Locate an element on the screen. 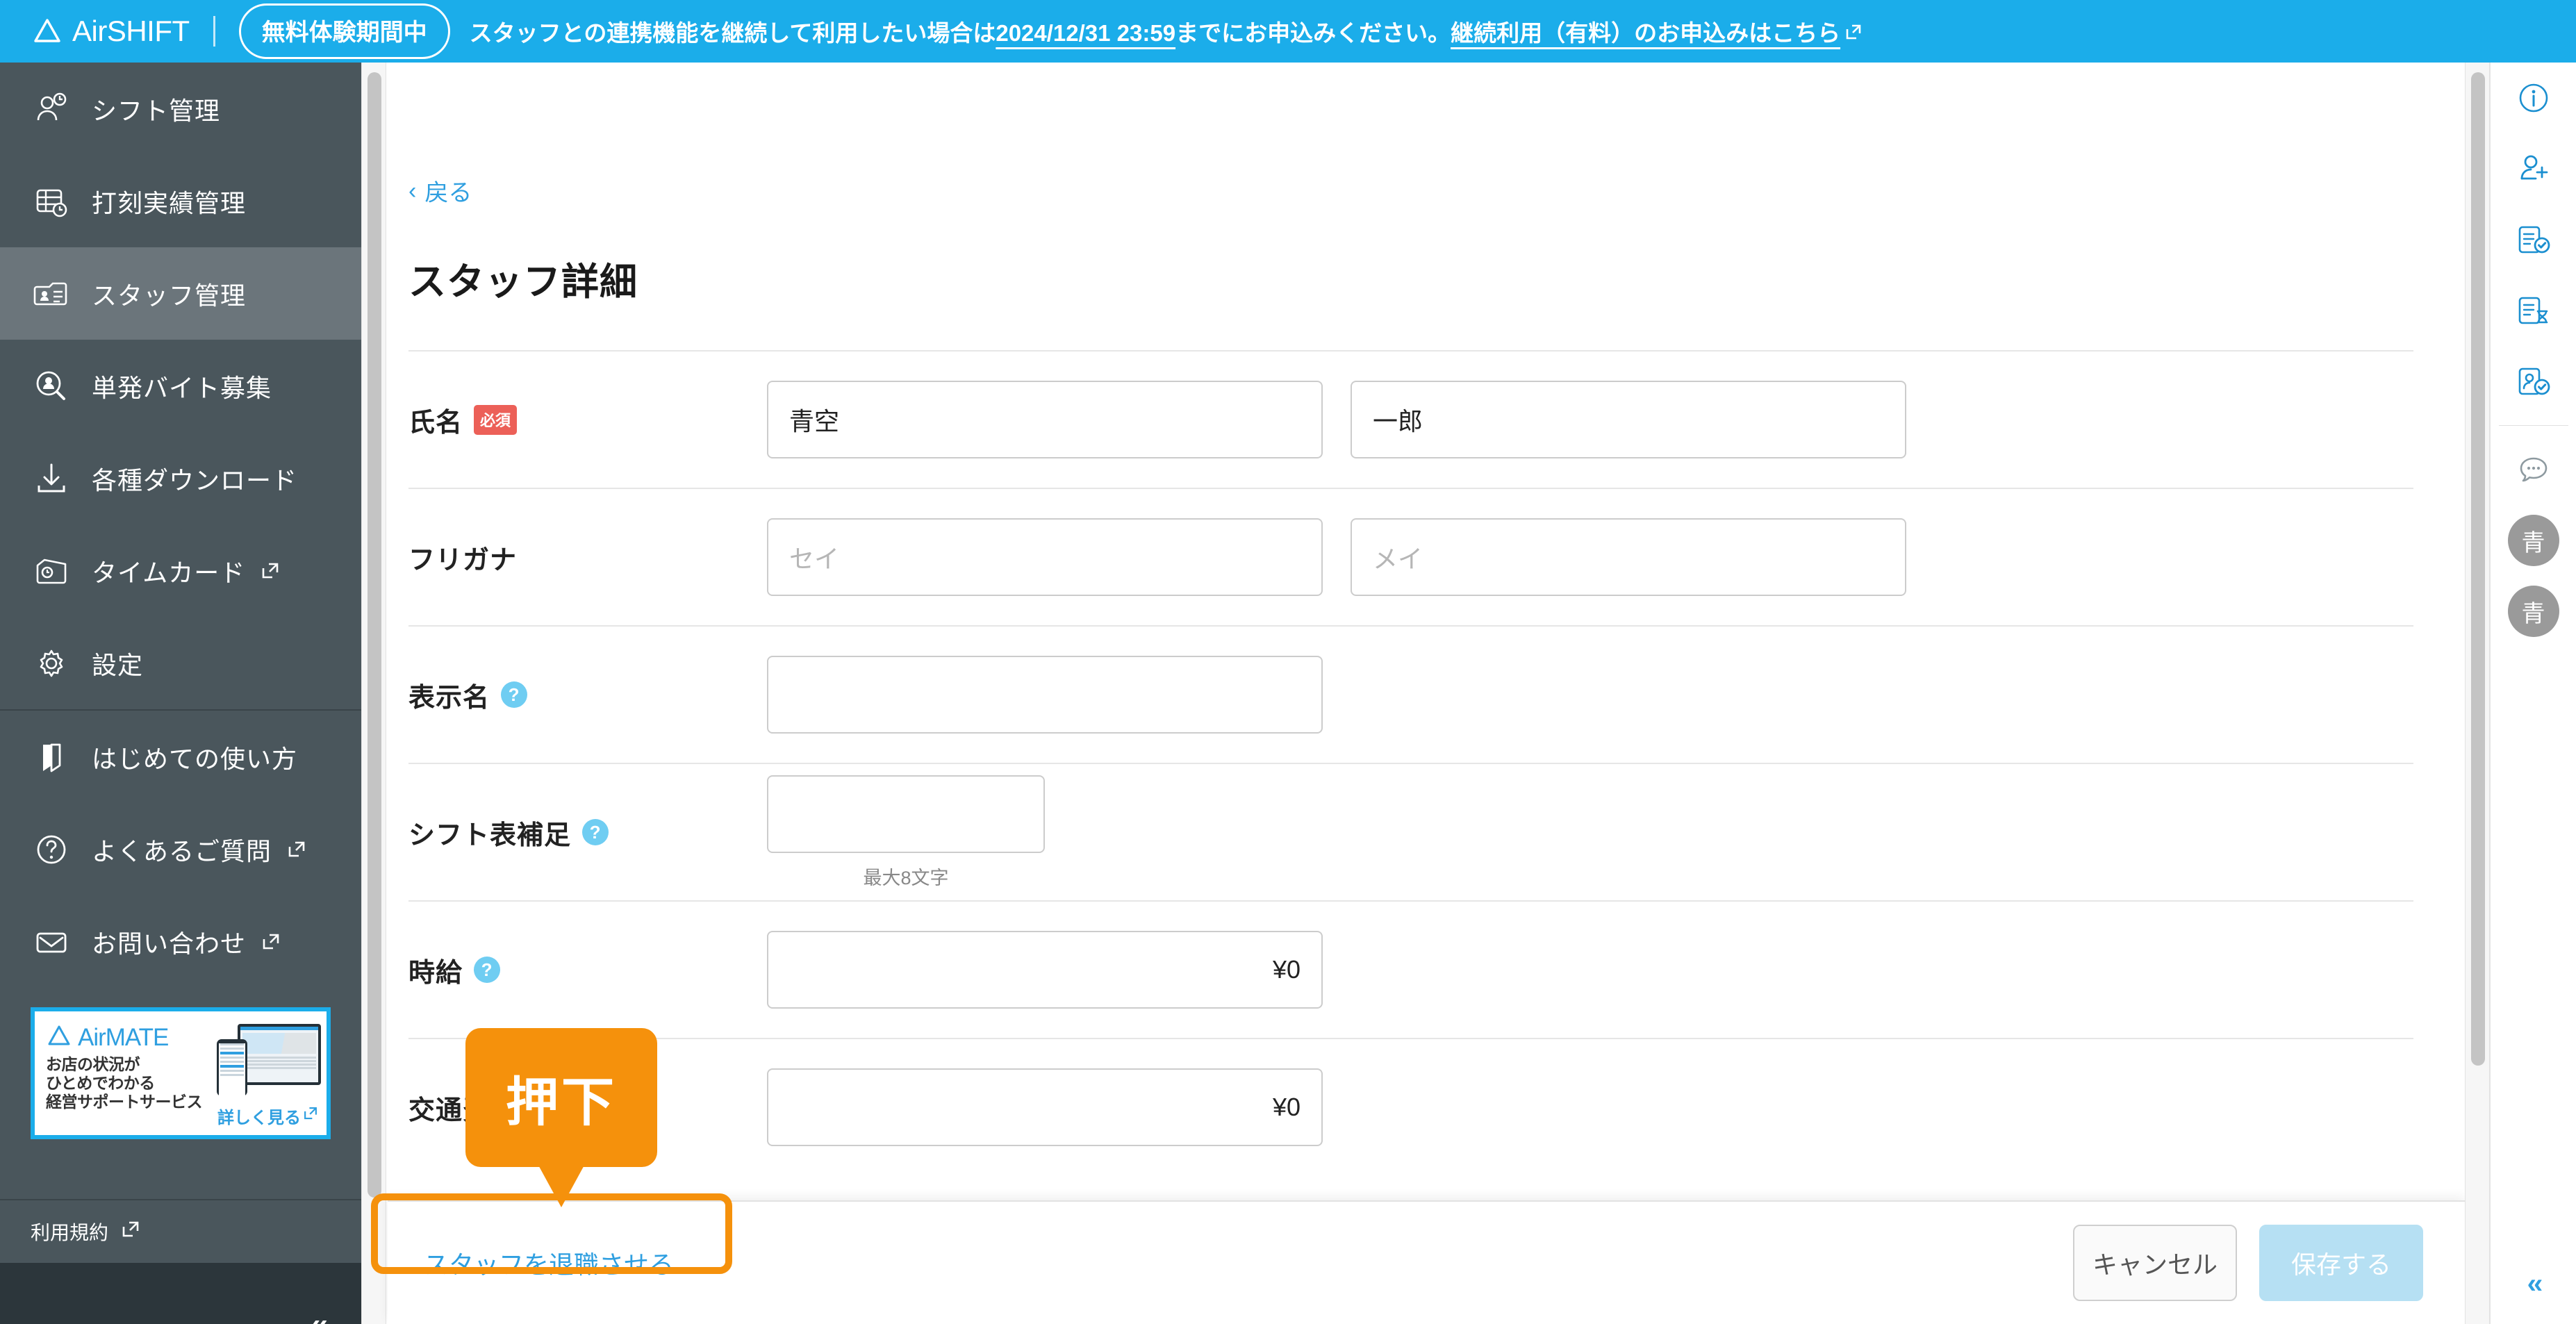 The height and width of the screenshot is (1324, 2576). chevron-left-icon: ‹ is located at coordinates (413, 190).